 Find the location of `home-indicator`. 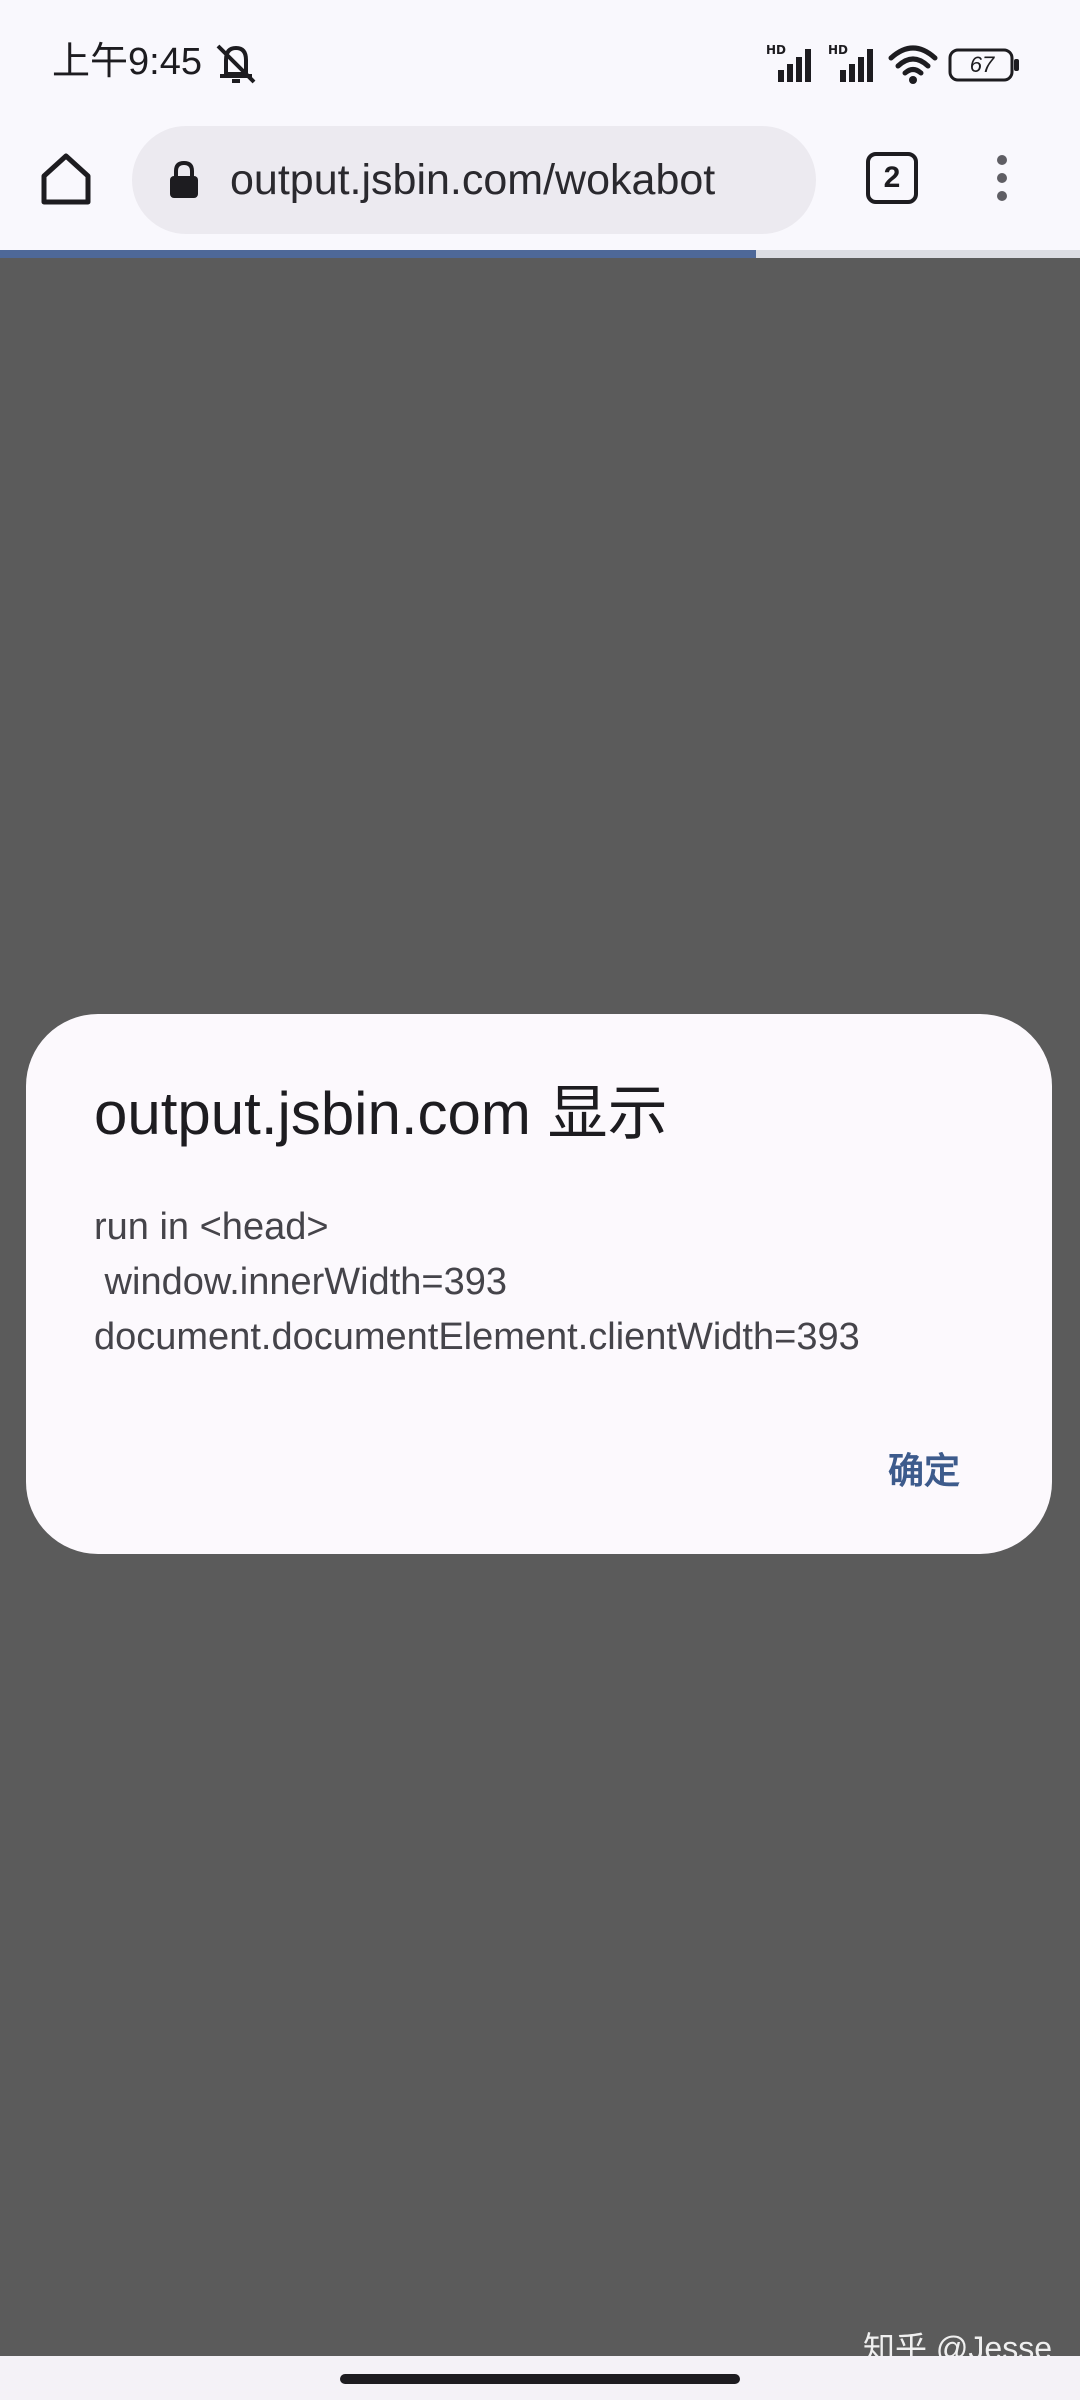

home-indicator is located at coordinates (540, 2379).